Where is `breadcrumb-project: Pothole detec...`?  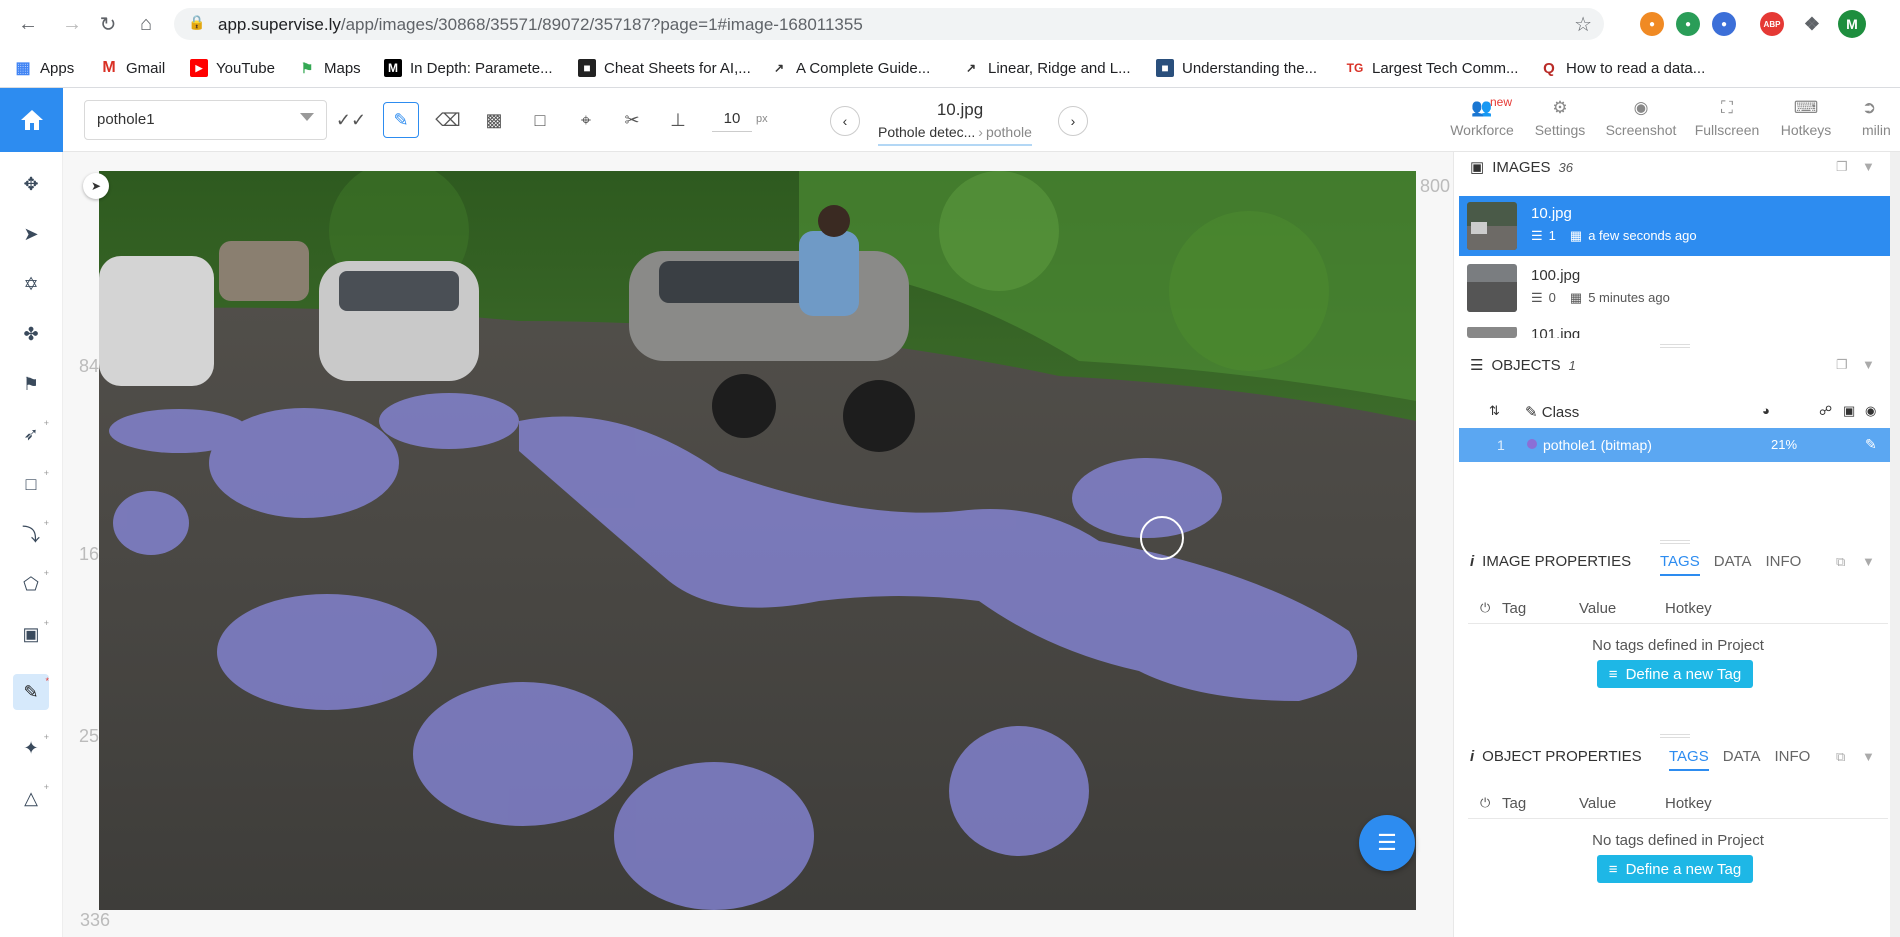
breadcrumb-project: Pothole detec... is located at coordinates (926, 132).